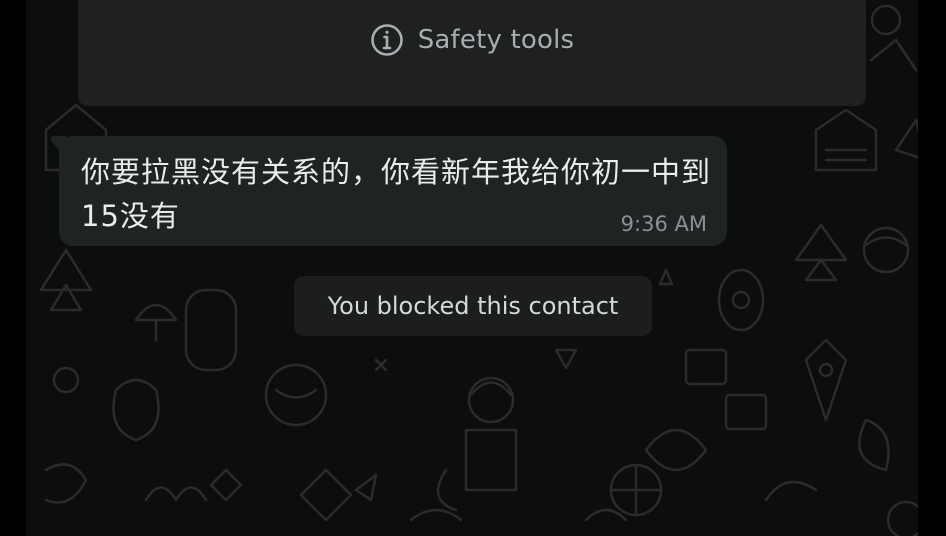 The image size is (946, 536). I want to click on safety-tools-button: Safety tools, so click(472, 40).